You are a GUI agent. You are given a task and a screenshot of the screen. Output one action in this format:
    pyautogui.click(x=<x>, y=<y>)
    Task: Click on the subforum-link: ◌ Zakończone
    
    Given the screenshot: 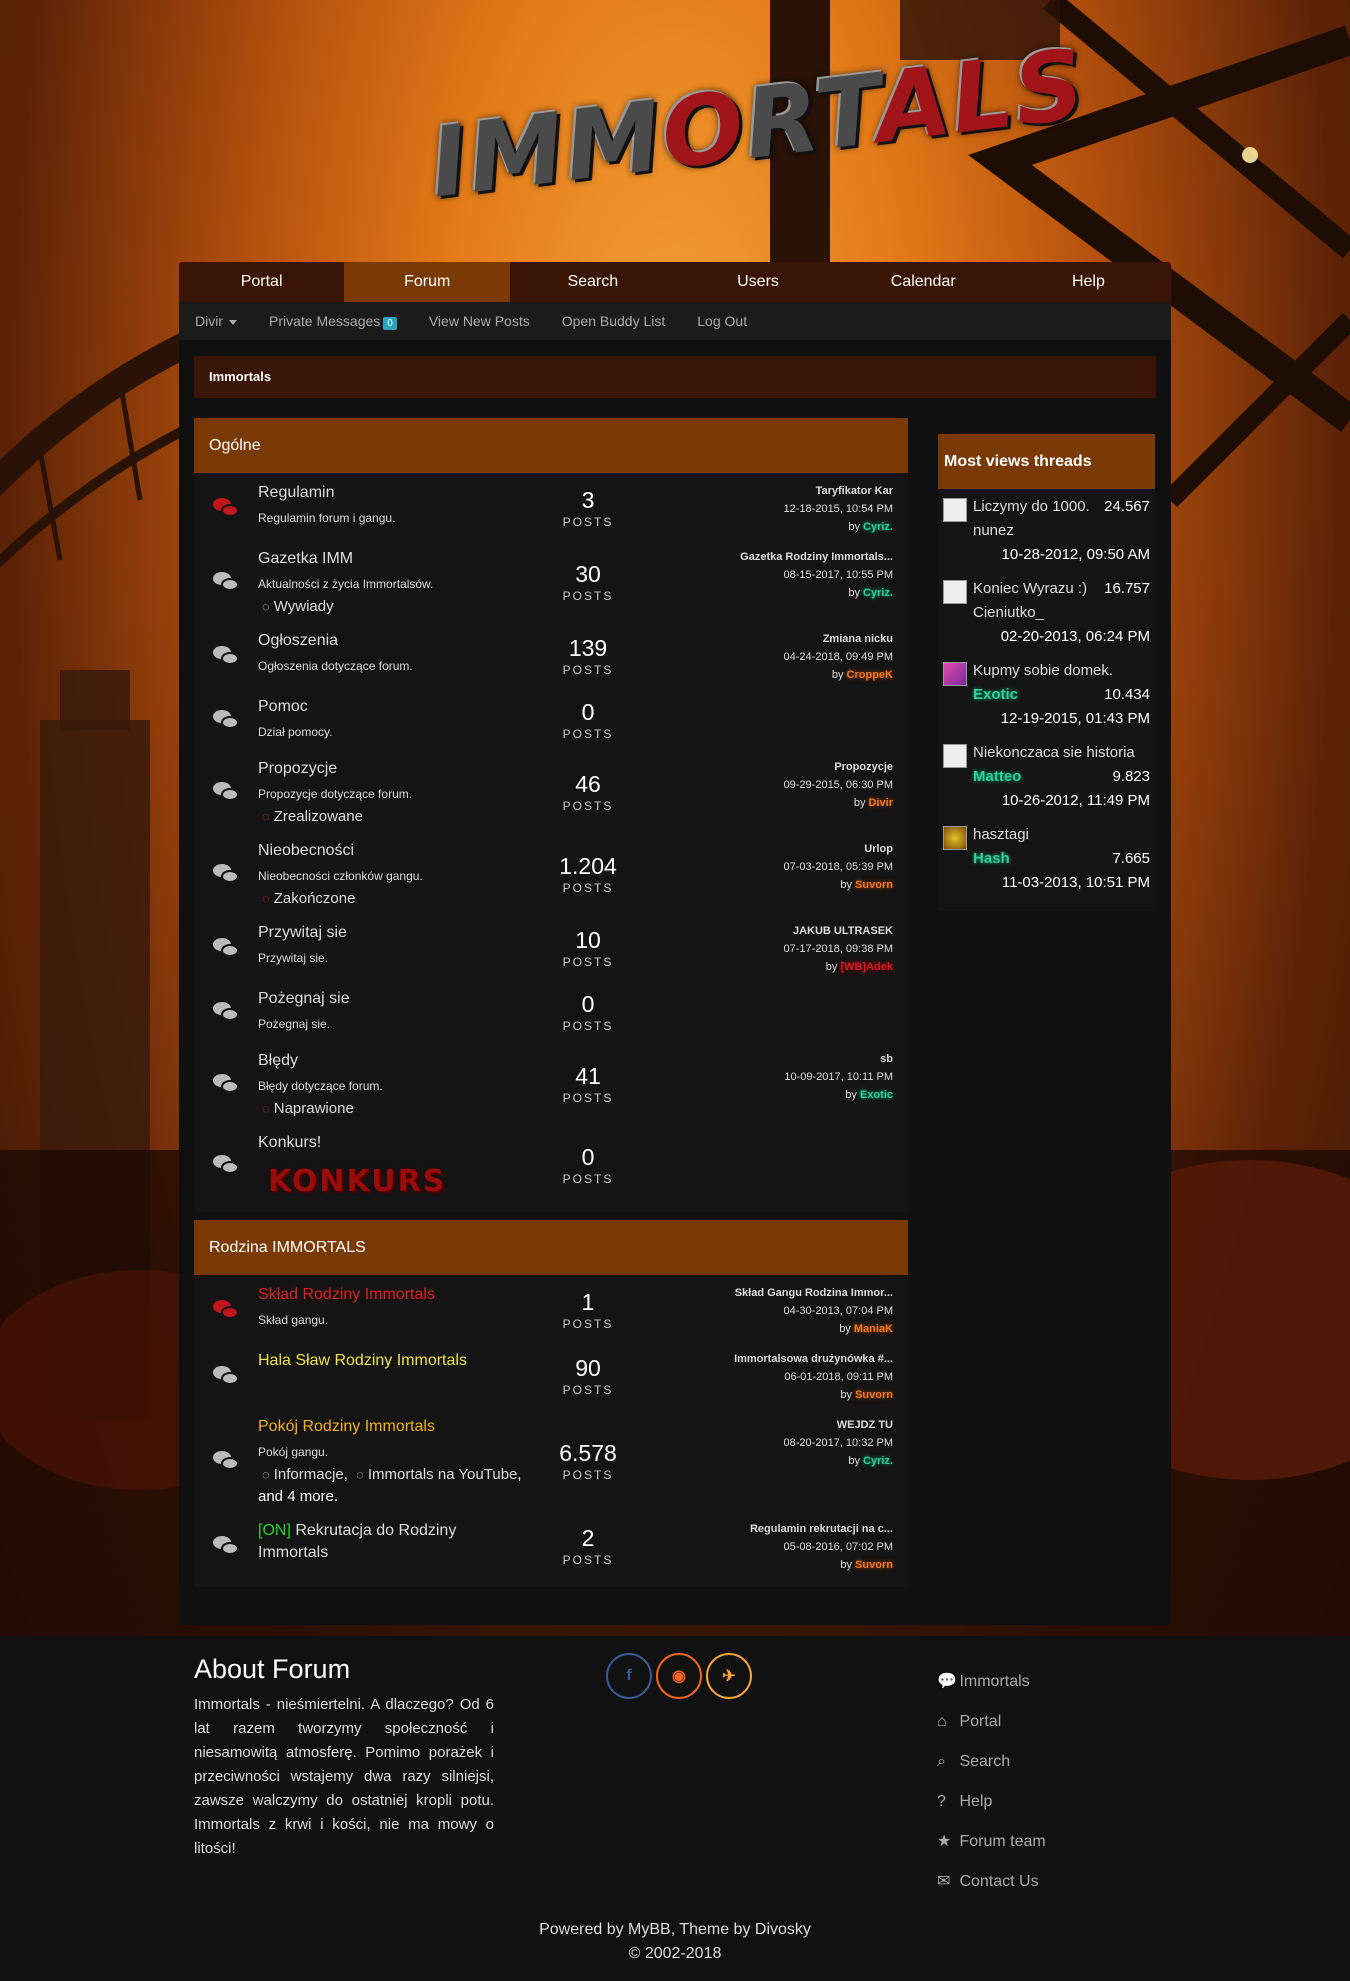 What is the action you would take?
    pyautogui.click(x=393, y=899)
    